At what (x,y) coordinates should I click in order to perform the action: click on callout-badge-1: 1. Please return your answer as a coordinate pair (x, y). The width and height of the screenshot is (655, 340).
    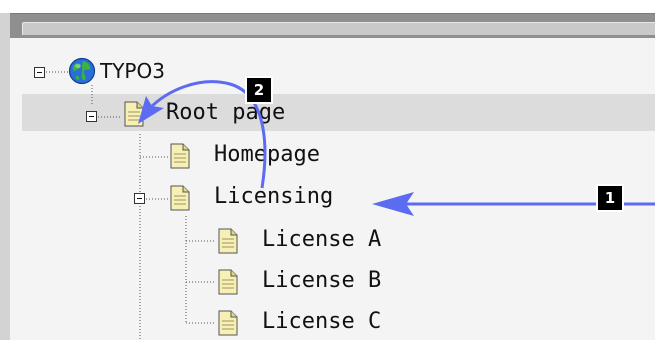
    Looking at the image, I should click on (610, 198).